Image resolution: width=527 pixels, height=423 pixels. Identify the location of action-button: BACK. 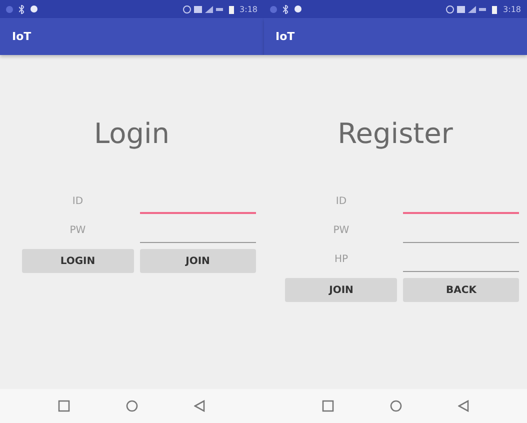
(461, 290).